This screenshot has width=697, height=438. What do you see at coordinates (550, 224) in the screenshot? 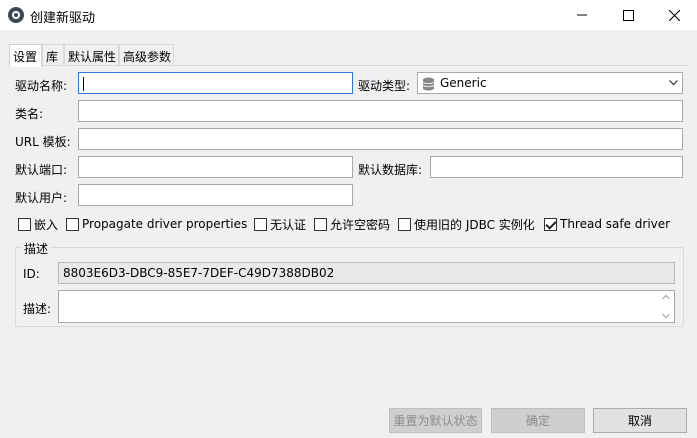
I see `checkbox-box-checked` at bounding box center [550, 224].